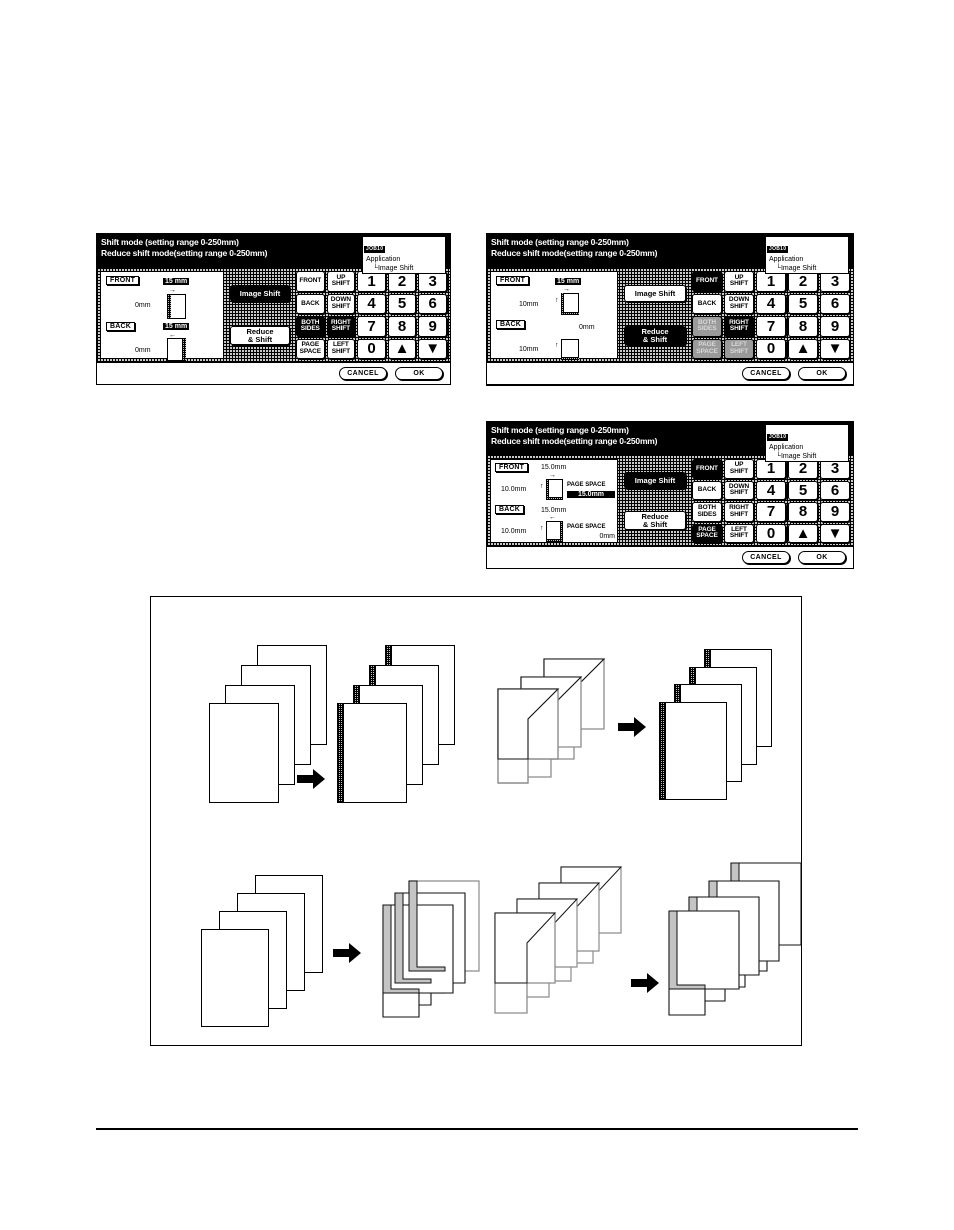 The image size is (954, 1230). I want to click on panel-footer: CANCEL OK, so click(670, 373).